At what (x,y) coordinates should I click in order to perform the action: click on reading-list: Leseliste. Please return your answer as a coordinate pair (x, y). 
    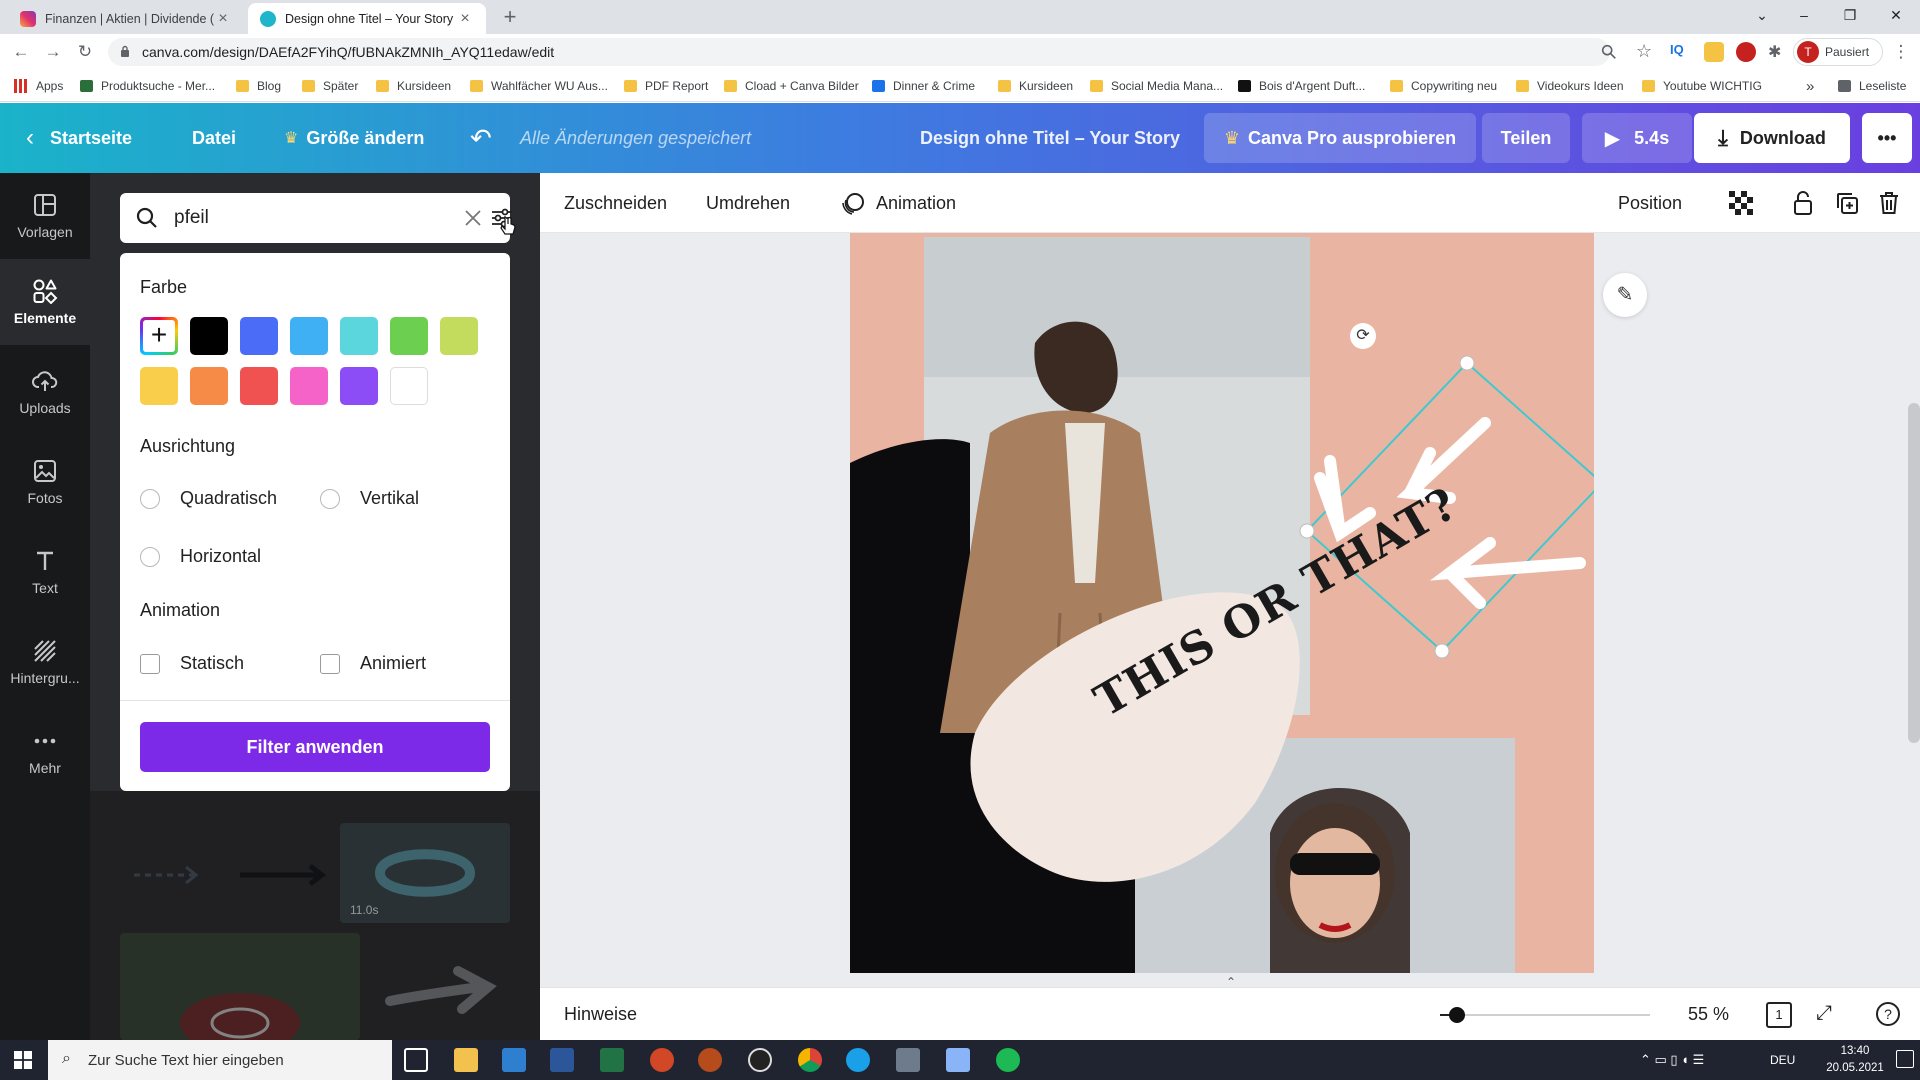
    Looking at the image, I should click on (1872, 86).